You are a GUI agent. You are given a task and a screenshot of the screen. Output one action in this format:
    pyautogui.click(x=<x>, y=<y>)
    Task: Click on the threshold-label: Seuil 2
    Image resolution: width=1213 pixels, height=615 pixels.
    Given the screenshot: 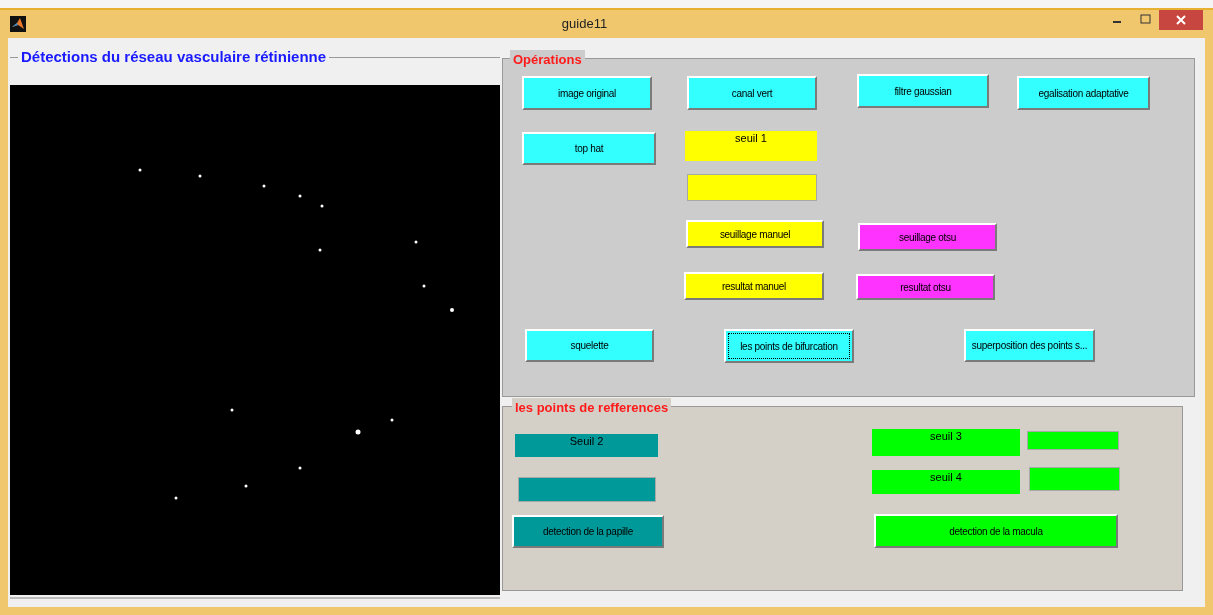 What is the action you would take?
    pyautogui.click(x=586, y=445)
    